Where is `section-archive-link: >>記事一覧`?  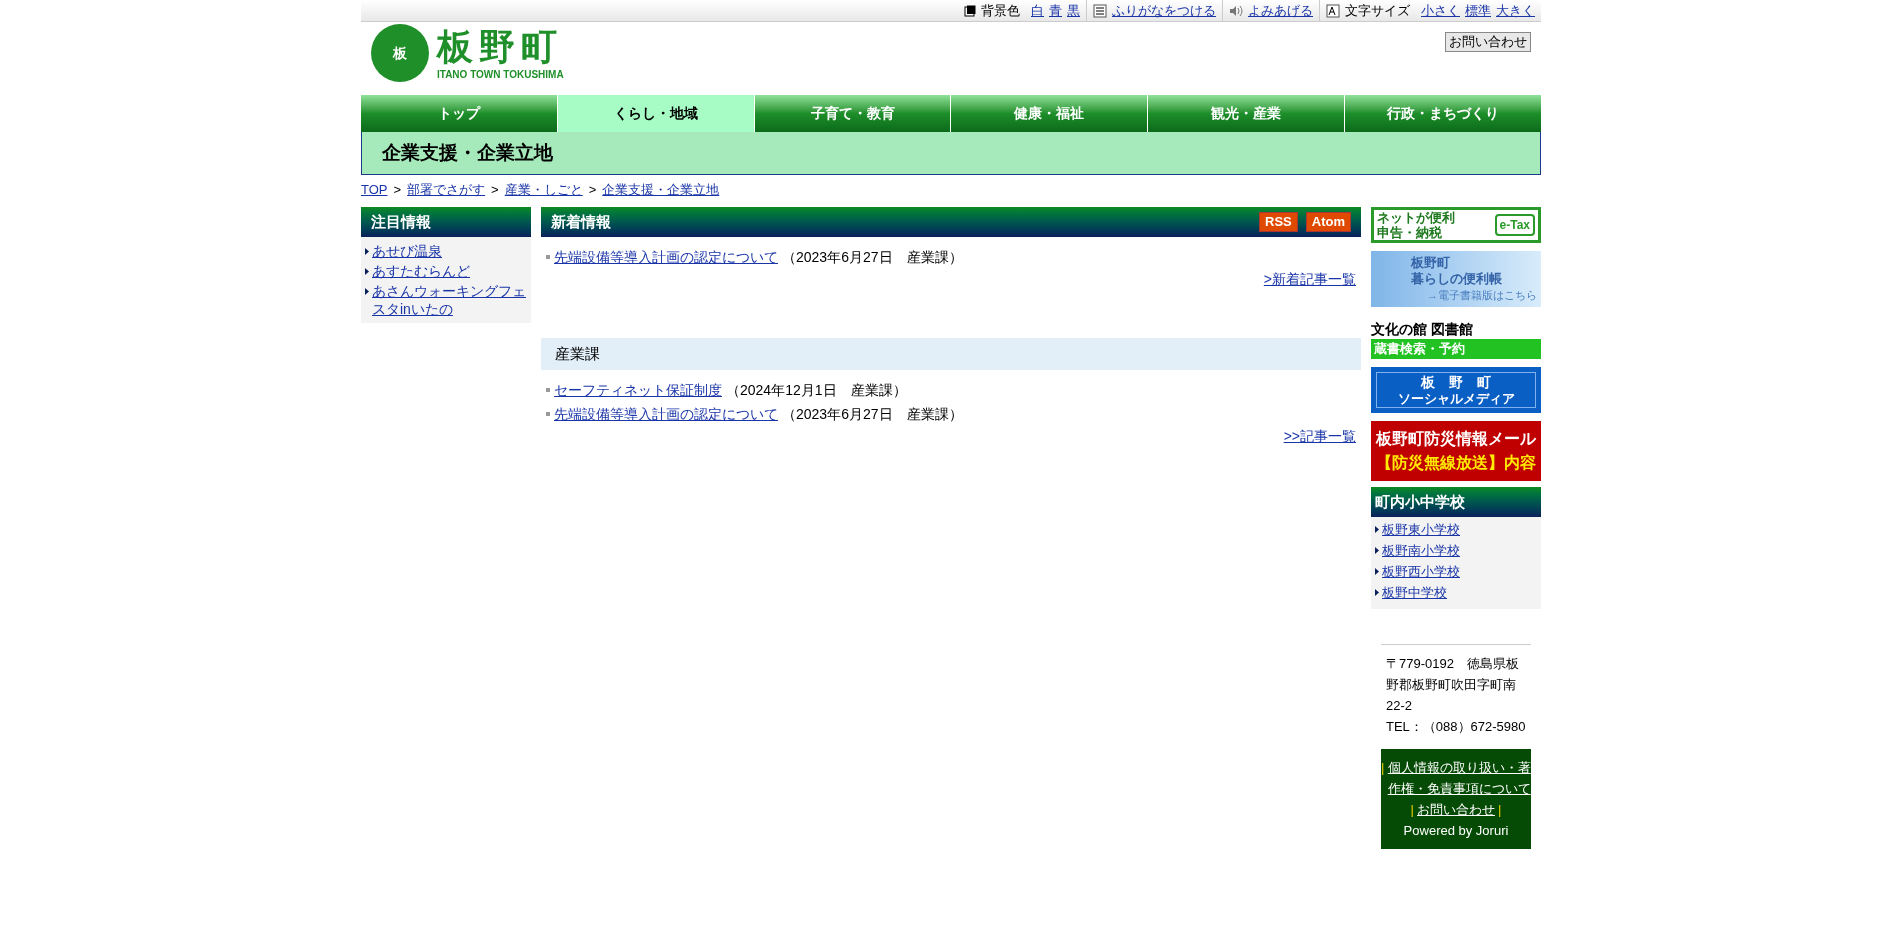
section-archive-link: >>記事一覧 is located at coordinates (1319, 436).